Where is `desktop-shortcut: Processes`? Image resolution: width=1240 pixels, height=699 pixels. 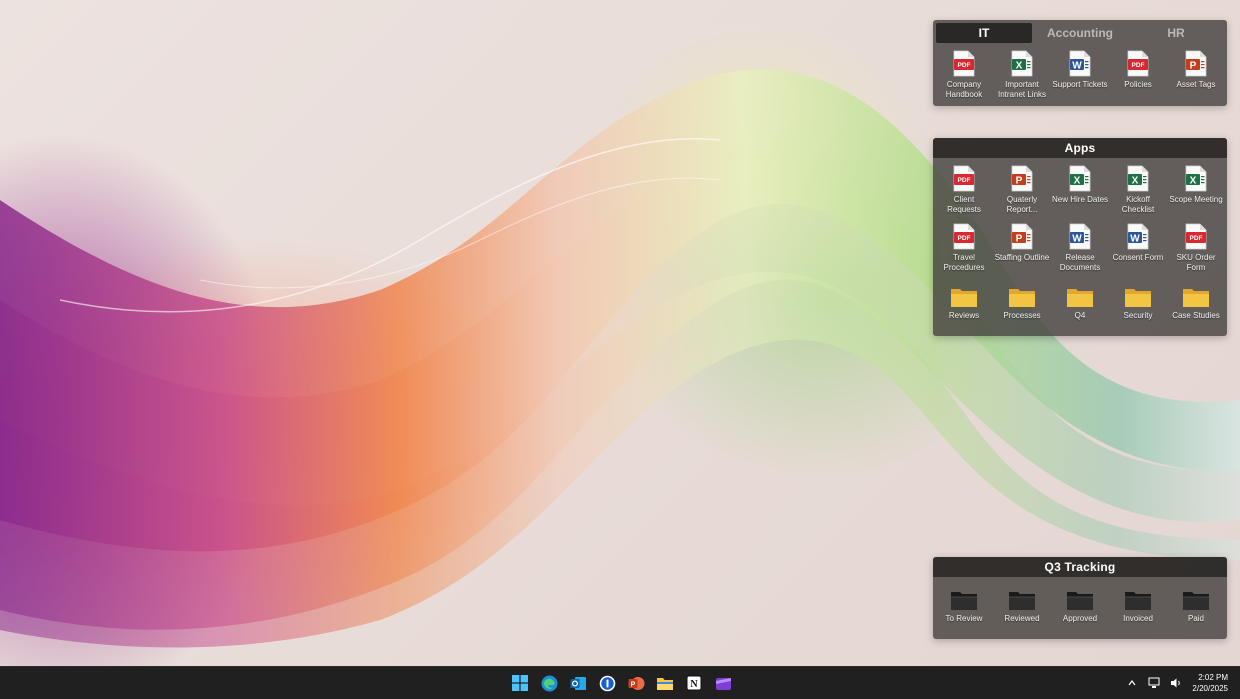 desktop-shortcut: Processes is located at coordinates (1022, 307).